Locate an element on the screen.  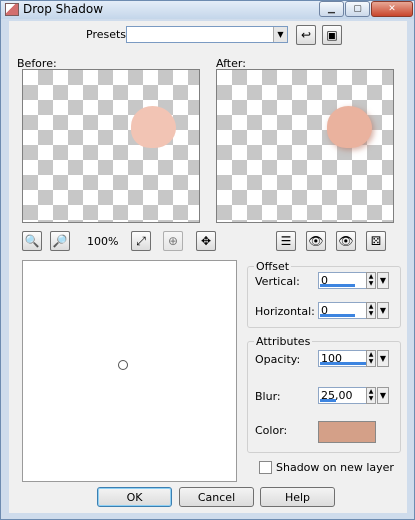
color-label: Color: is located at coordinates (271, 430).